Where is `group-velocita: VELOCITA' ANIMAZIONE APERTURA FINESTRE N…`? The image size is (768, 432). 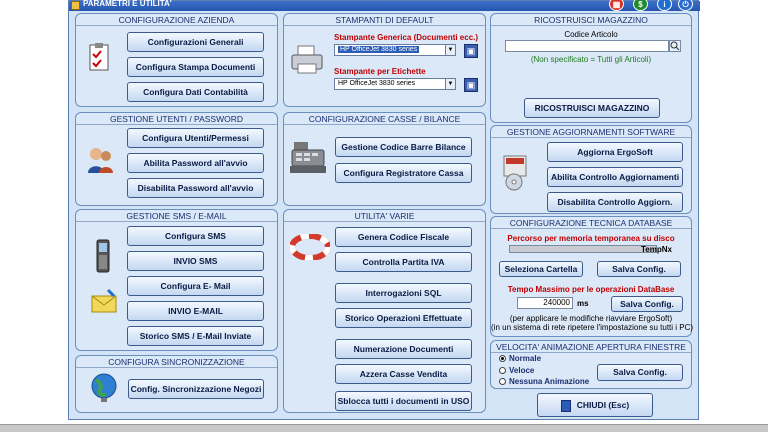 group-velocita: VELOCITA' ANIMAZIONE APERTURA FINESTRE N… is located at coordinates (591, 364).